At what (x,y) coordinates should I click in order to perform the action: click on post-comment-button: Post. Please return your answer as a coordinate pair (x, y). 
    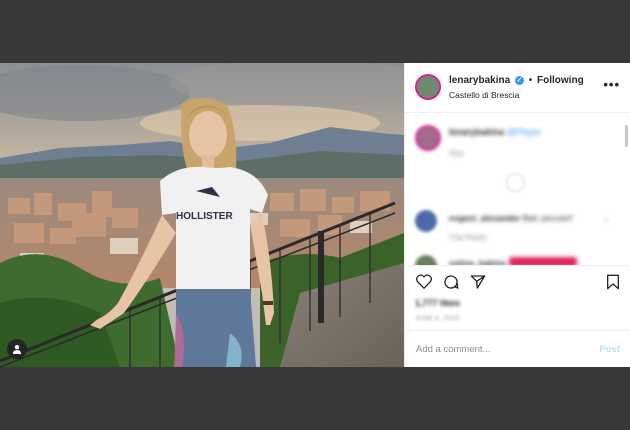
    Looking at the image, I should click on (609, 349).